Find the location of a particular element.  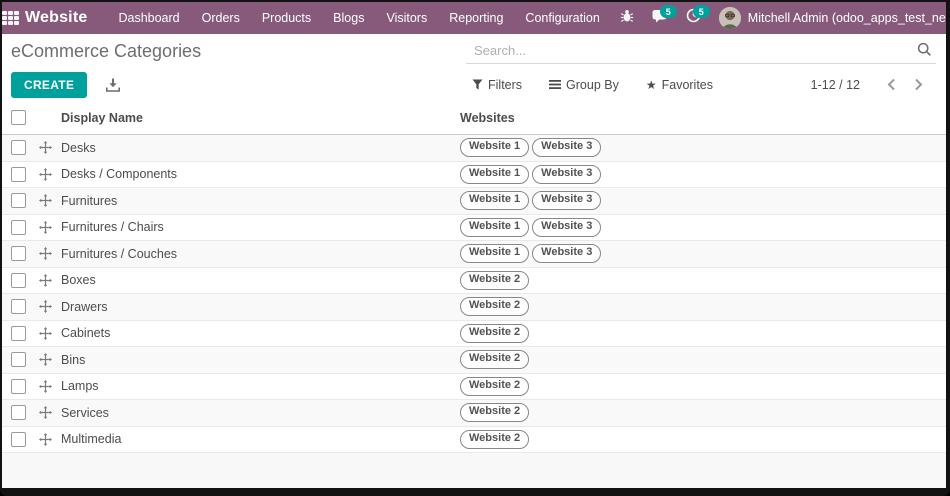

pager-previous-button is located at coordinates (891, 84).